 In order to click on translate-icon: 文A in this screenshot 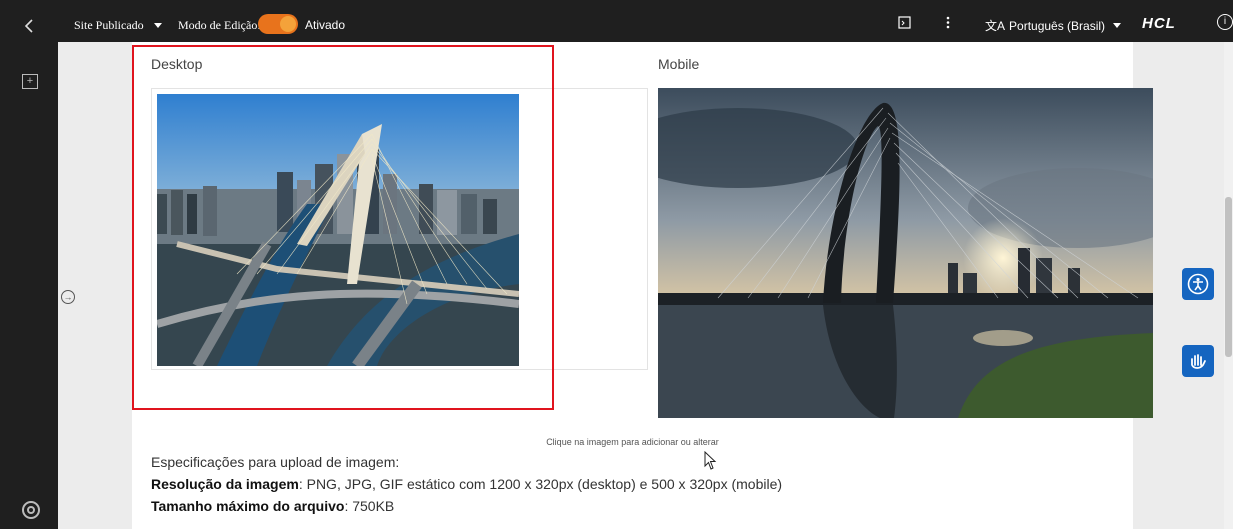, I will do `click(995, 26)`.